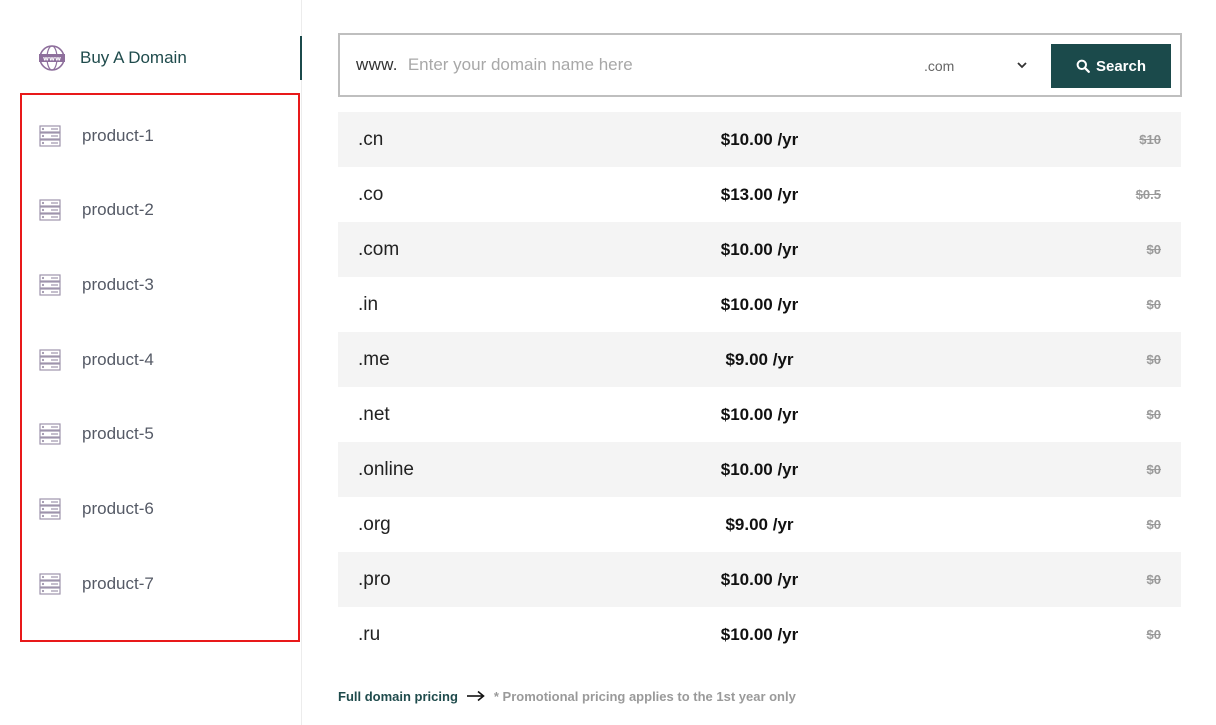 Image resolution: width=1216 pixels, height=725 pixels. What do you see at coordinates (652, 65) in the screenshot?
I see `domain-search-input` at bounding box center [652, 65].